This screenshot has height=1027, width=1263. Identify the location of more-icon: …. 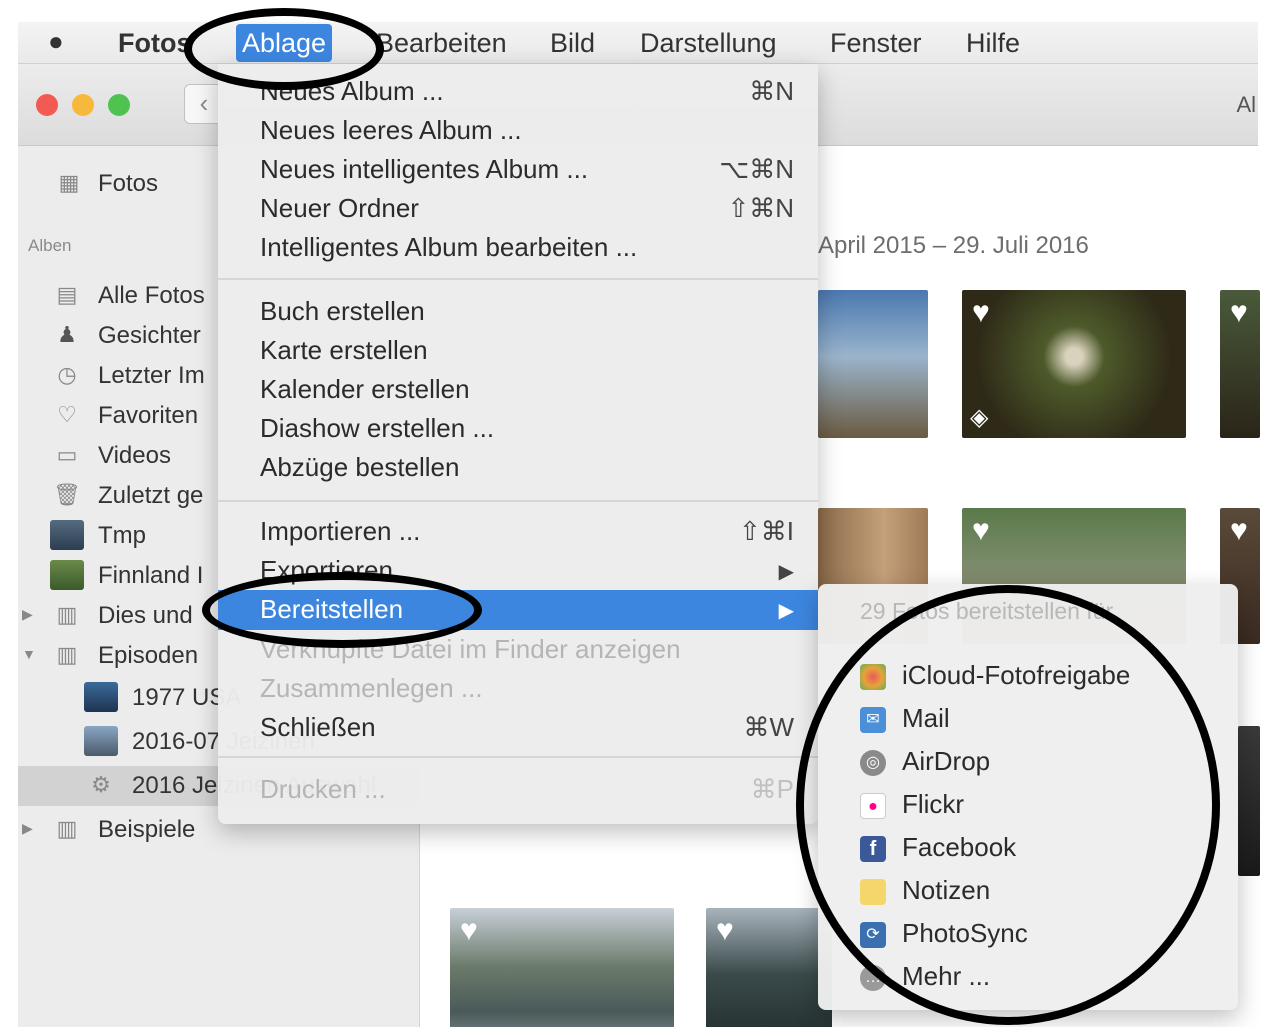
(873, 978).